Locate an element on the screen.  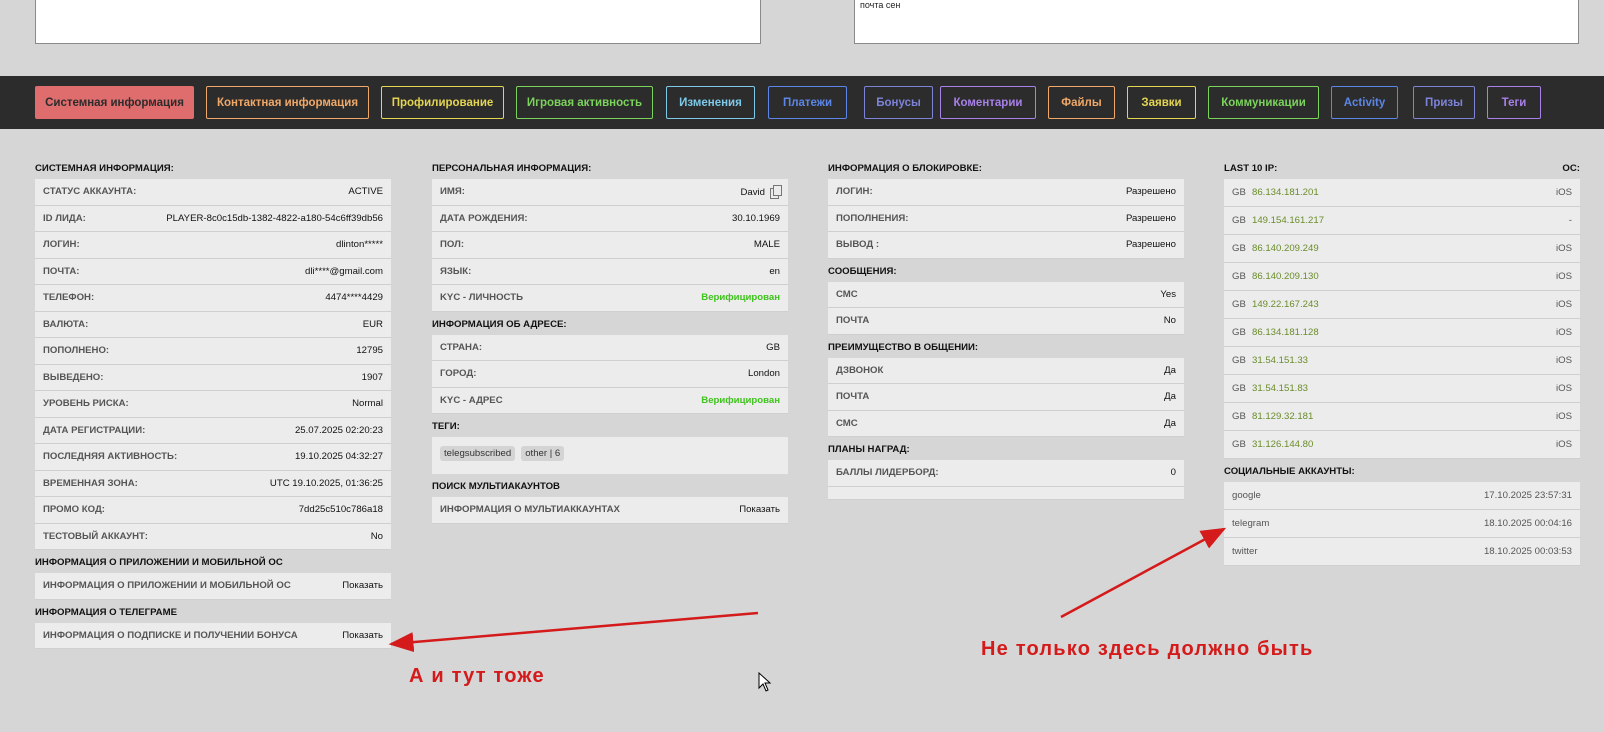
os-label: - is located at coordinates (1570, 220).